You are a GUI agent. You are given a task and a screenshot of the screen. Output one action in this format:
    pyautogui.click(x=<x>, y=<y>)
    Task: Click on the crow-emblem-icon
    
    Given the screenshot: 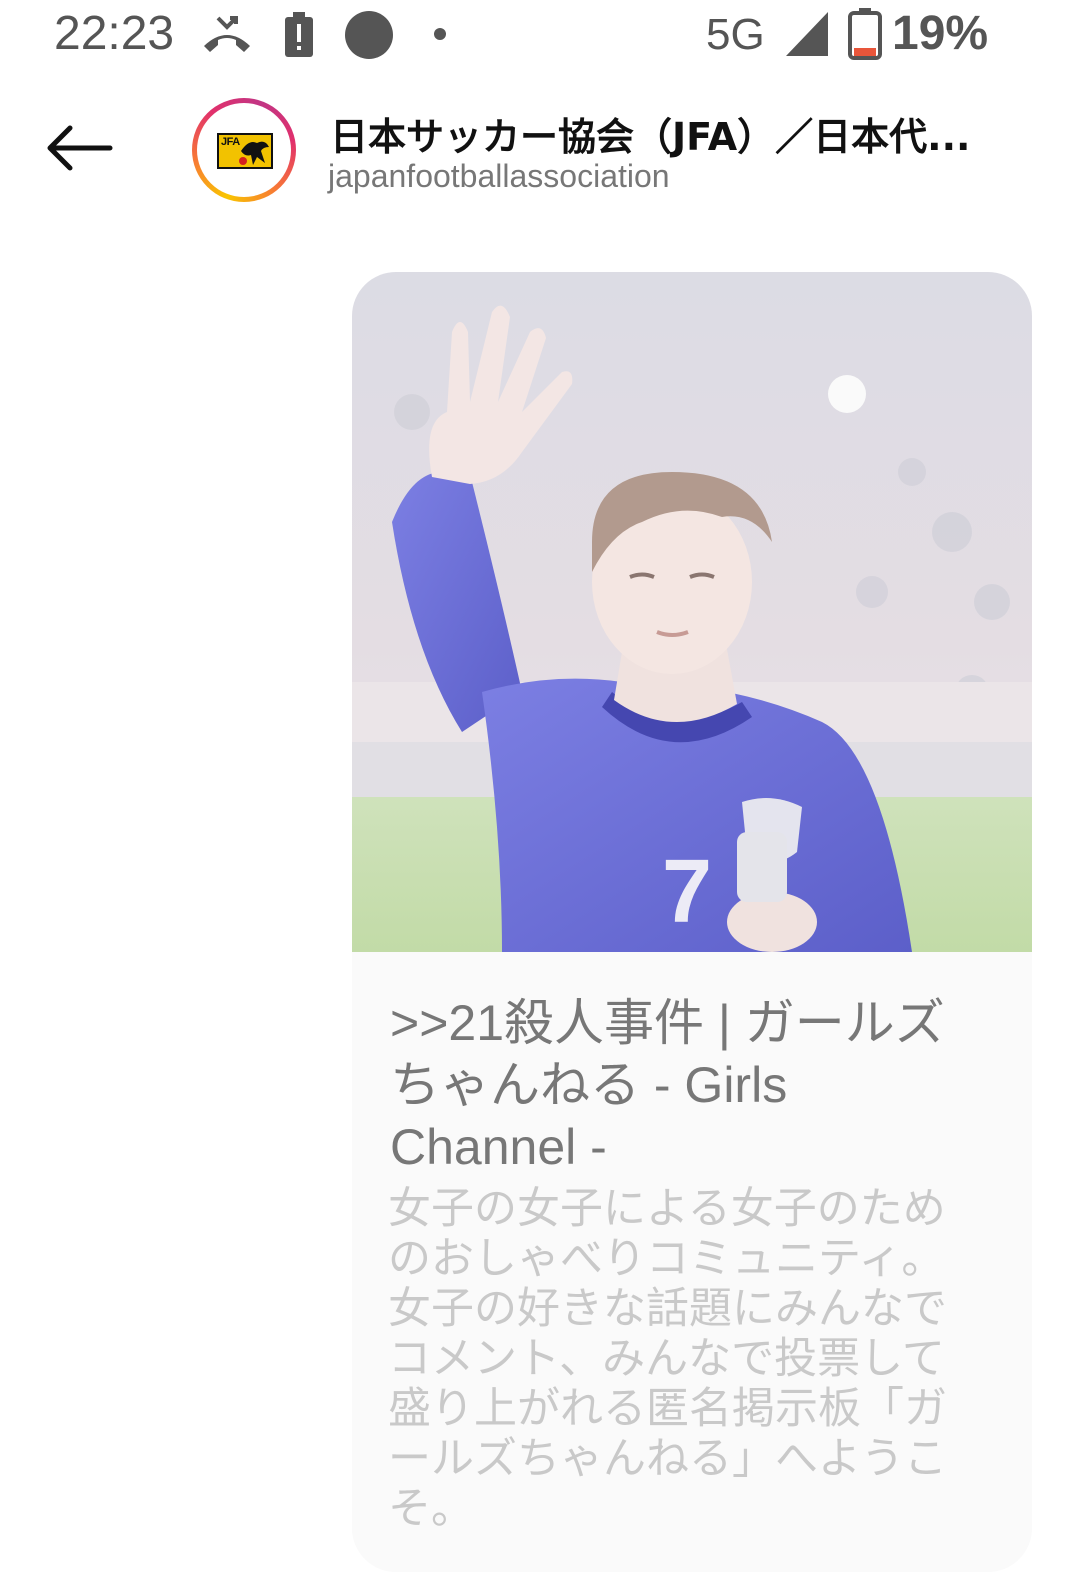 What is the action you would take?
    pyautogui.click(x=254, y=153)
    